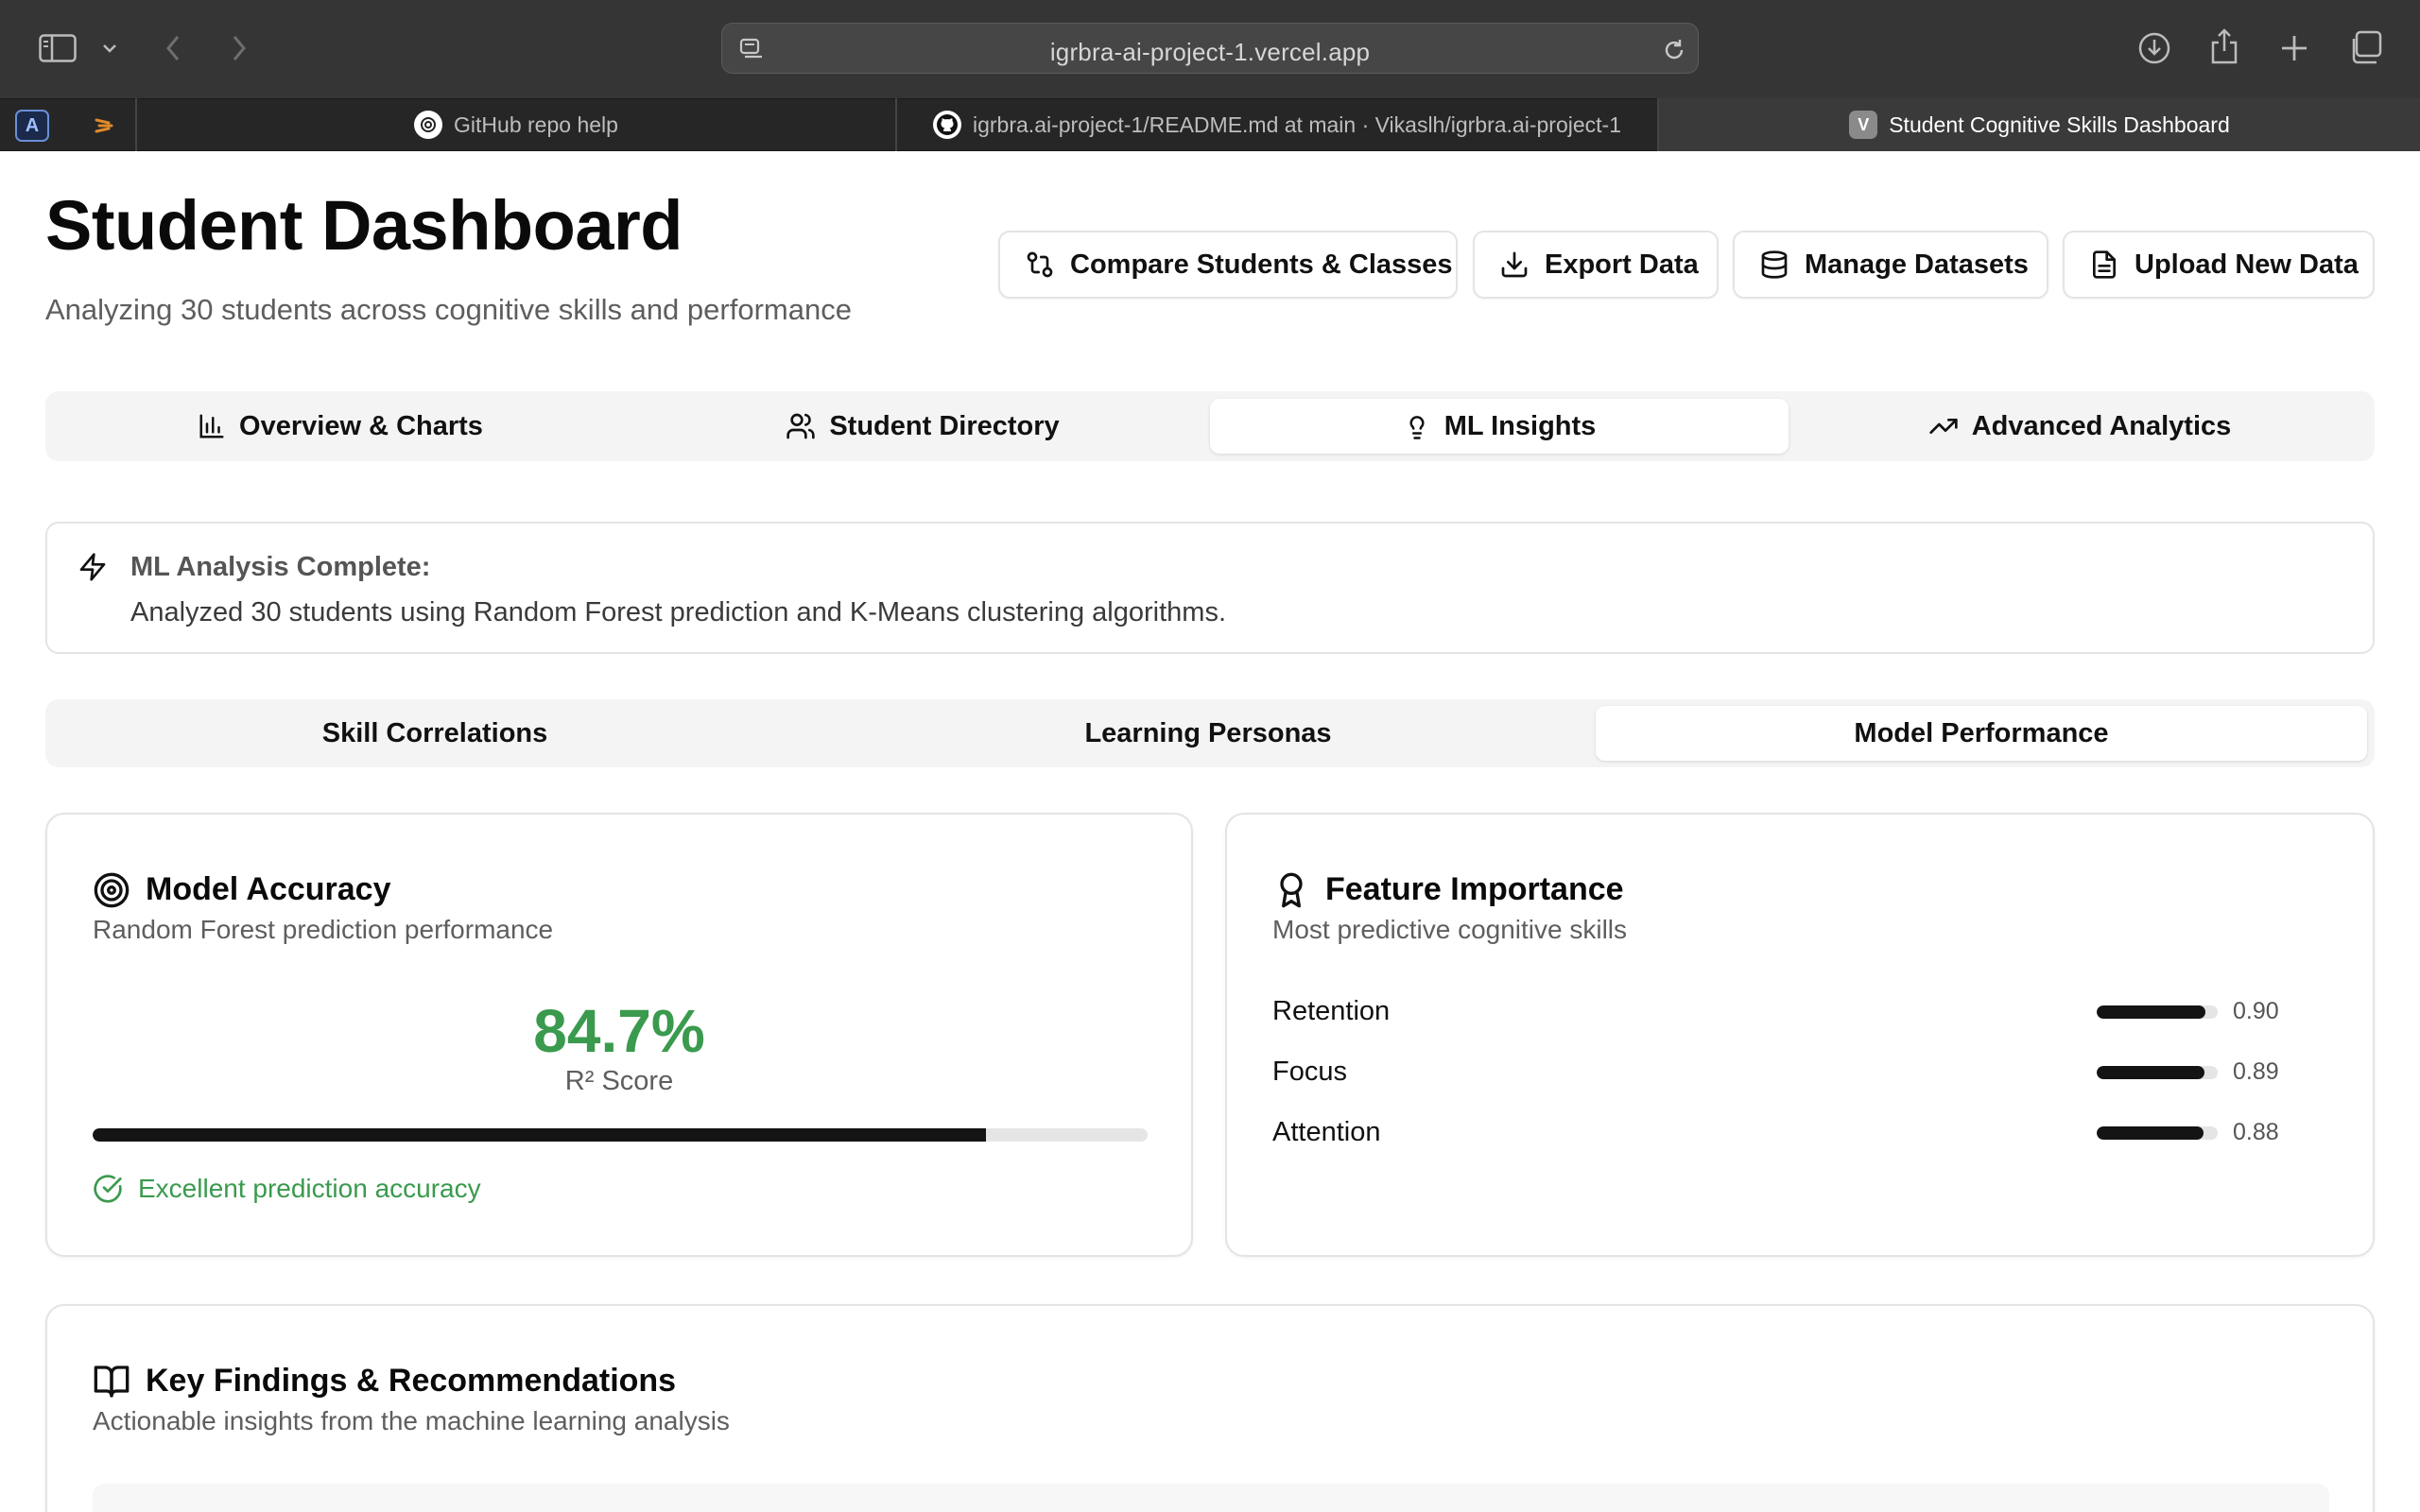 Image resolution: width=2420 pixels, height=1512 pixels. What do you see at coordinates (540, 1135) in the screenshot?
I see `accuracy-progress-fill` at bounding box center [540, 1135].